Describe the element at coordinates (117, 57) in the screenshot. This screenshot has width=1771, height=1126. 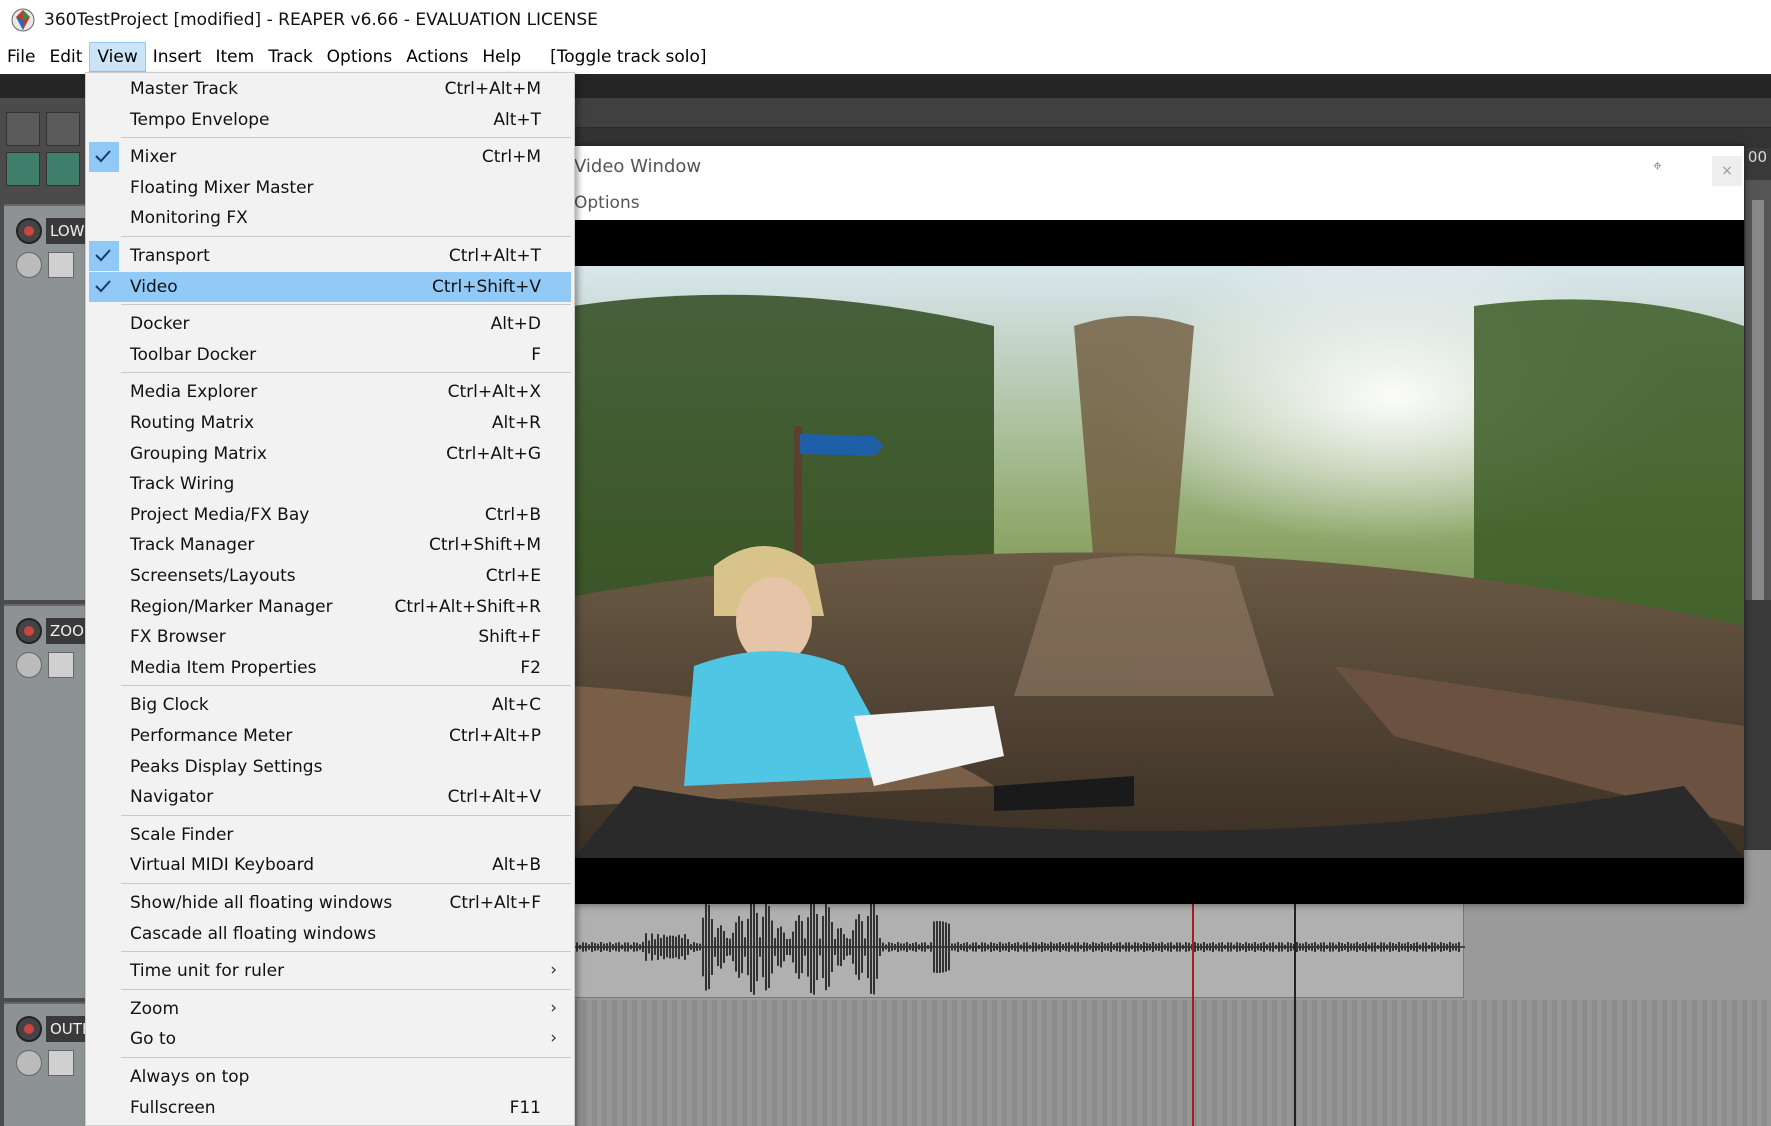
I see `menu-view: View` at that location.